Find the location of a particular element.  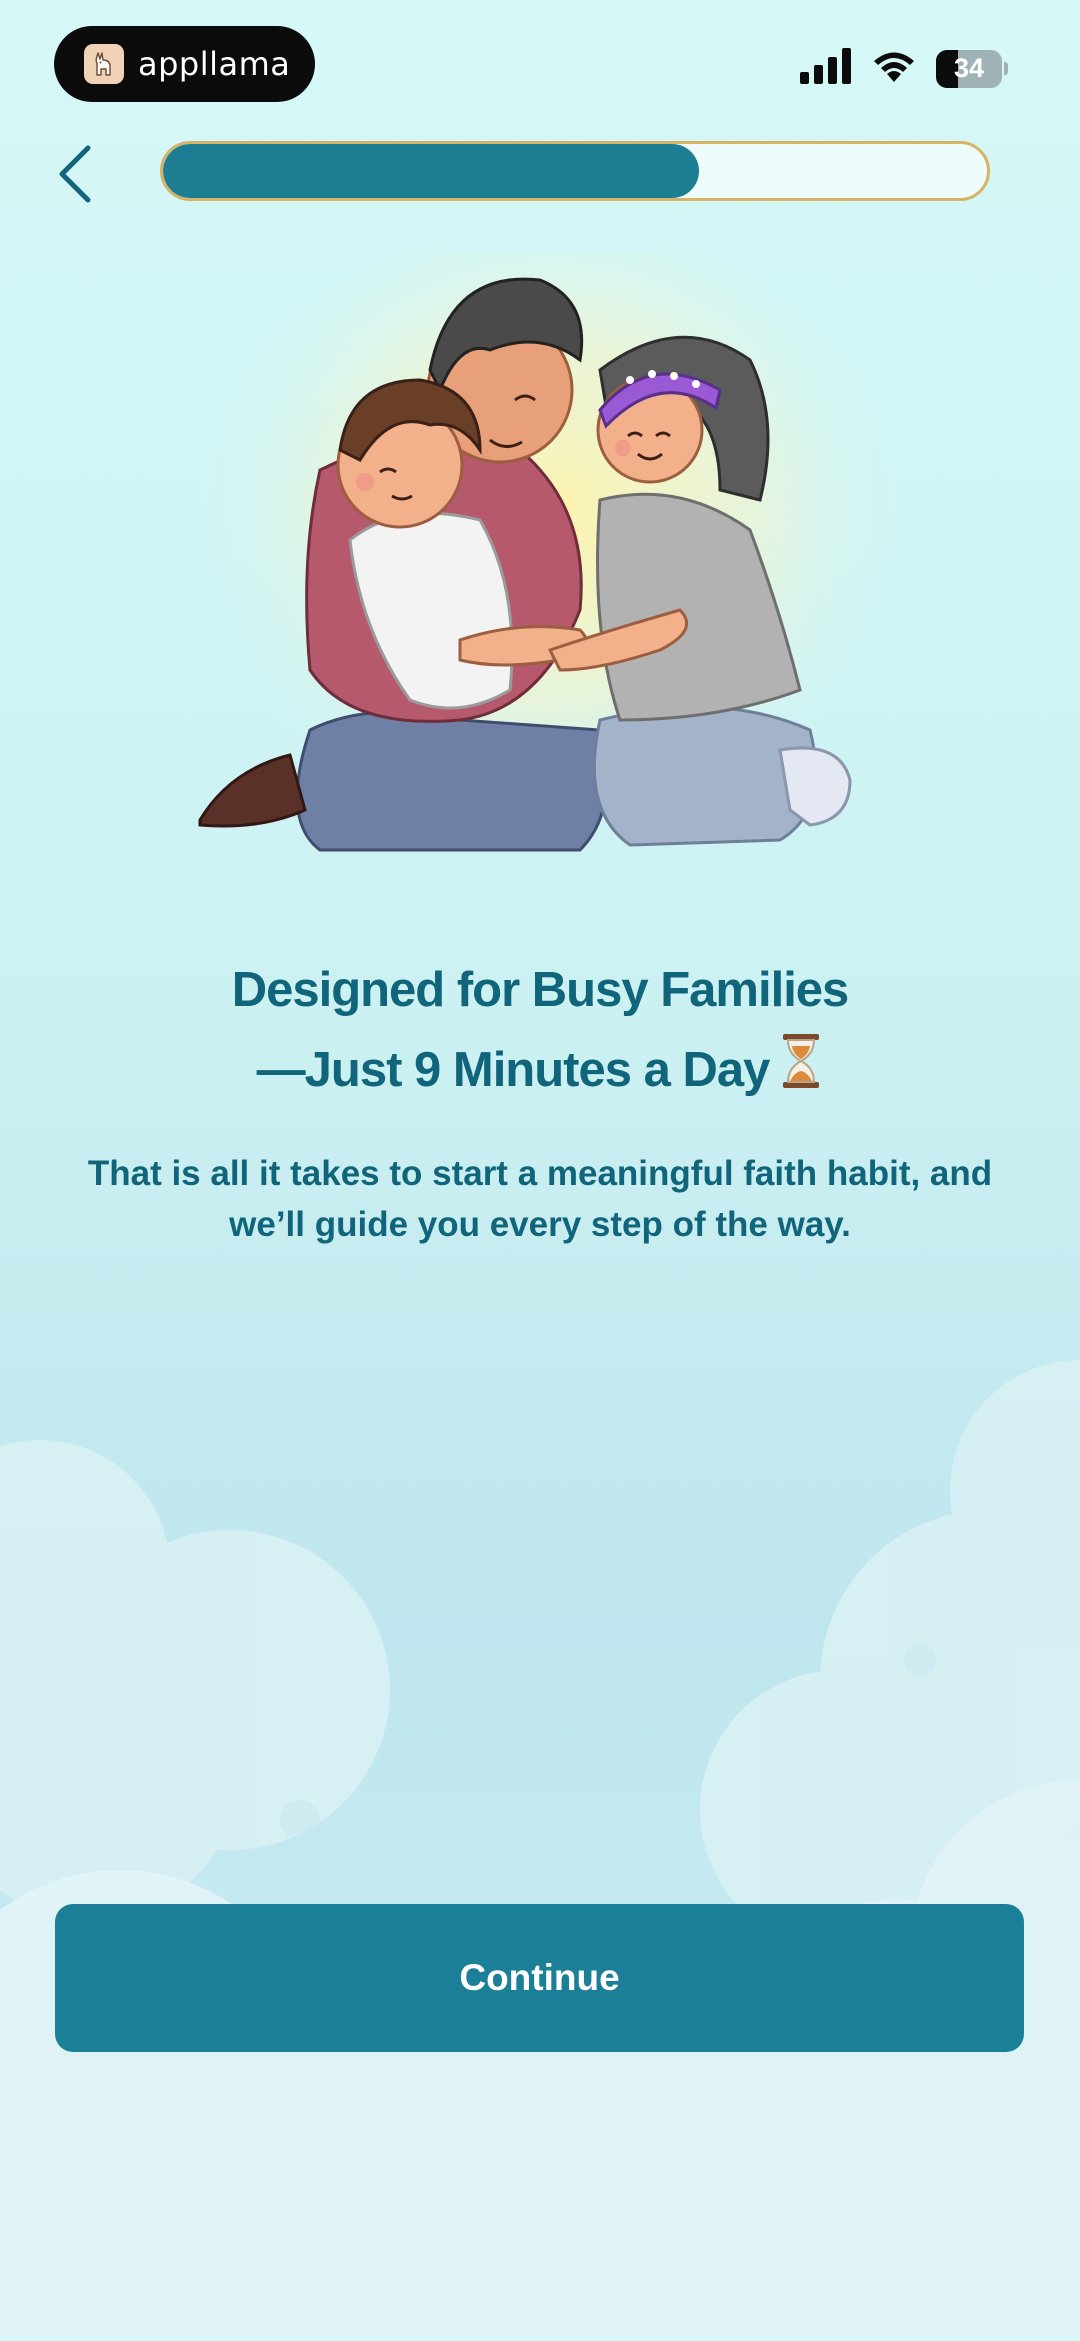

battery-level: 34 is located at coordinates (969, 68).